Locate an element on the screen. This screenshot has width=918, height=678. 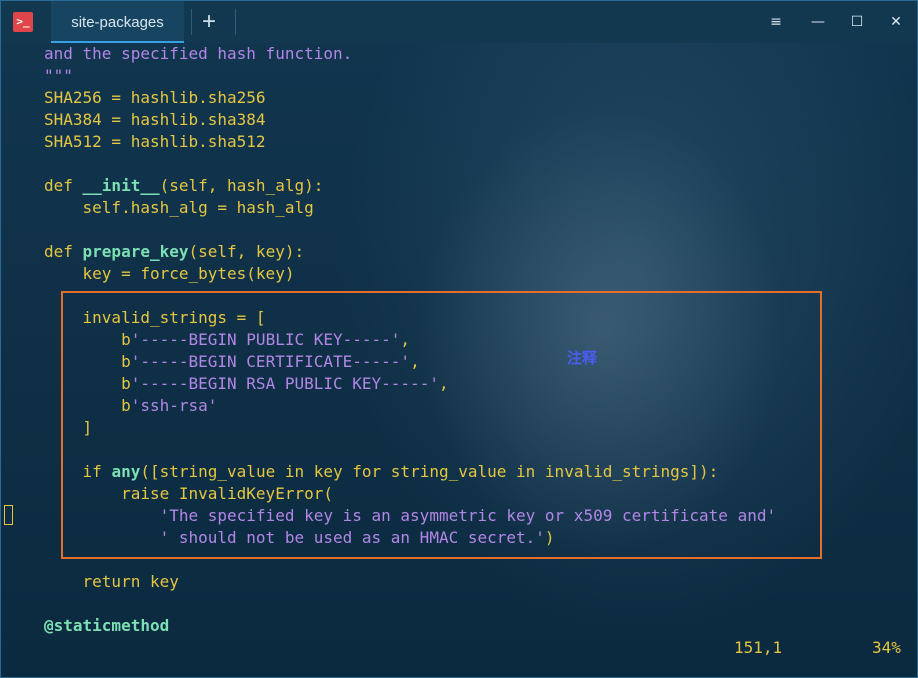
title-bar: >_ site-packages + ≡ — ☐ ✕ is located at coordinates (459, 22).